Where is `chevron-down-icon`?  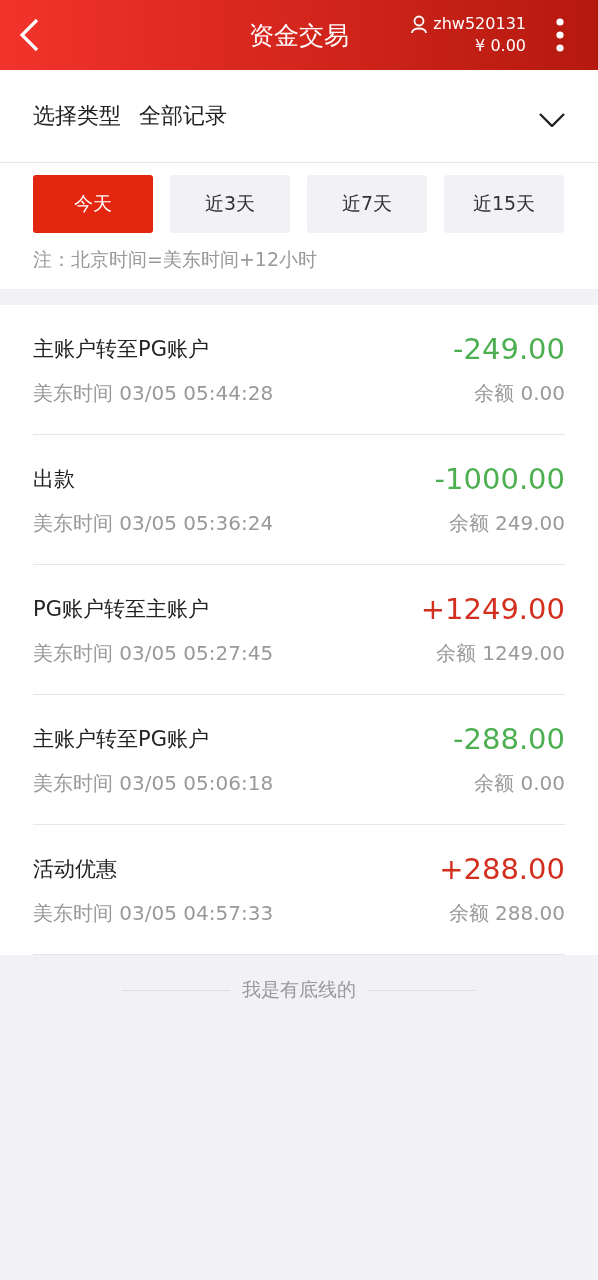 chevron-down-icon is located at coordinates (552, 120).